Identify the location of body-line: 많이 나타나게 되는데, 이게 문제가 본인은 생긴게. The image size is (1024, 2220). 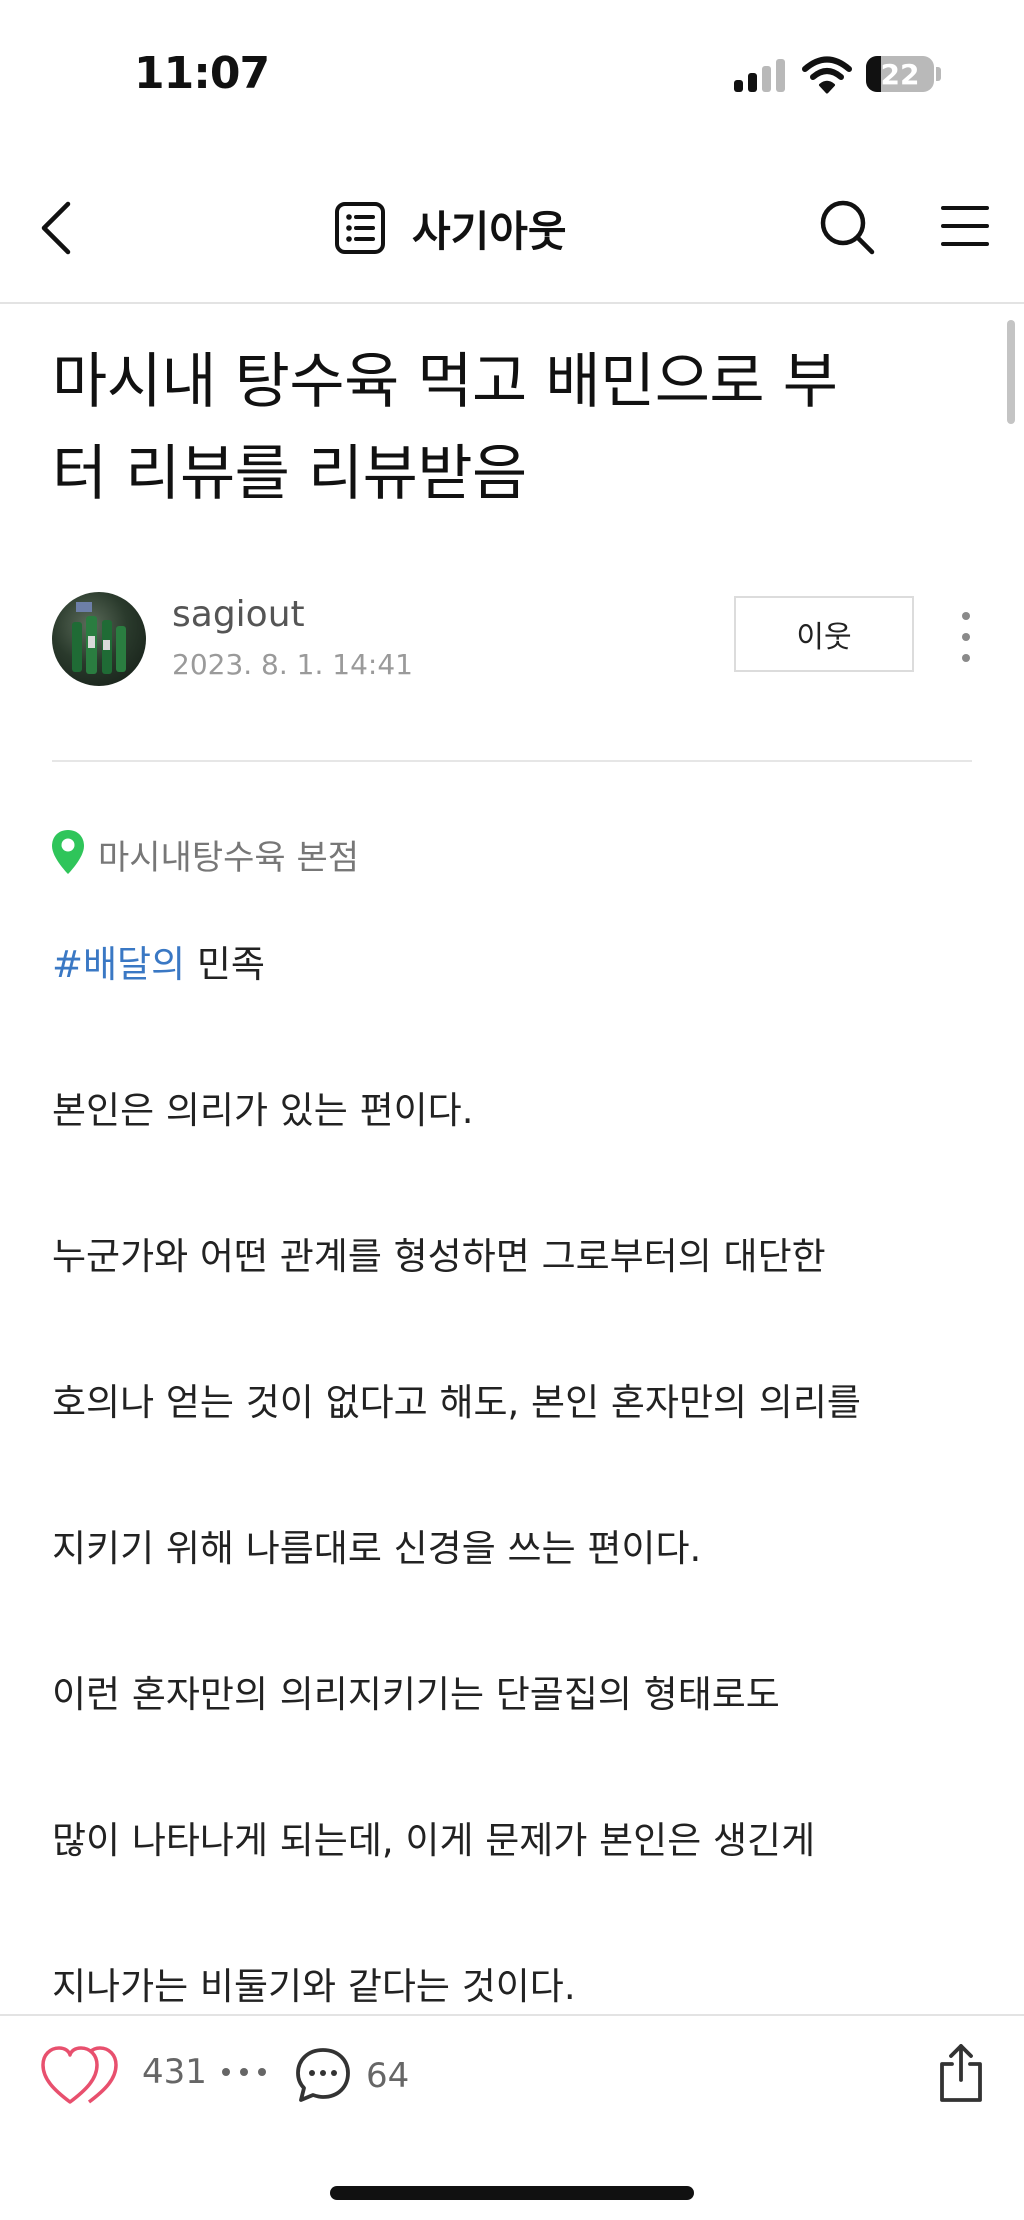
(434, 1840).